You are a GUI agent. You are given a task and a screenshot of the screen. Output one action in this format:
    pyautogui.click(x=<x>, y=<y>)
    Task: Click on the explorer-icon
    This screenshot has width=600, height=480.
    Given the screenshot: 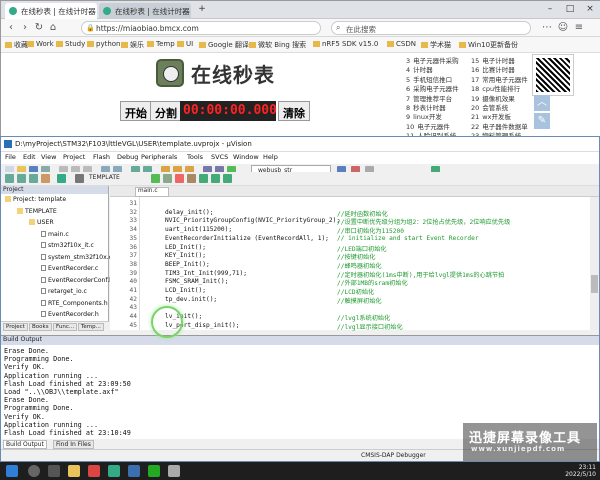 What is the action you would take?
    pyautogui.click(x=74, y=471)
    